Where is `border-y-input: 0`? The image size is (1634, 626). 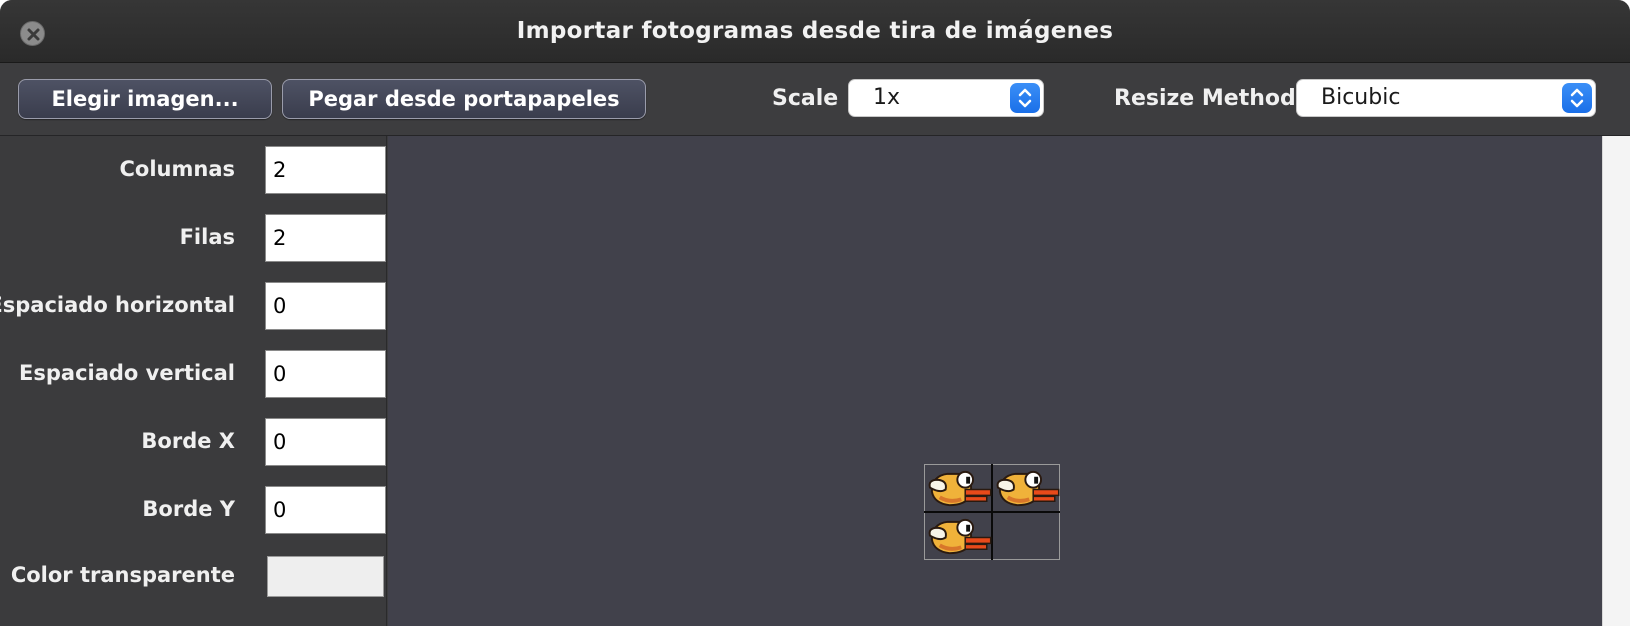 border-y-input: 0 is located at coordinates (325, 510).